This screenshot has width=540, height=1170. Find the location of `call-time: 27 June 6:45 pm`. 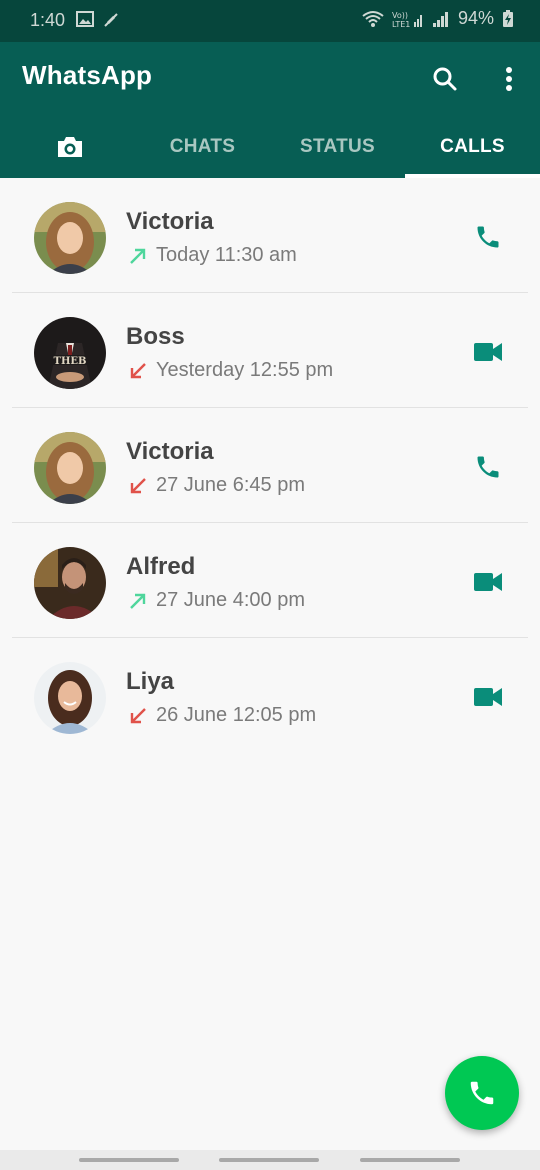

call-time: 27 June 6:45 pm is located at coordinates (230, 485).